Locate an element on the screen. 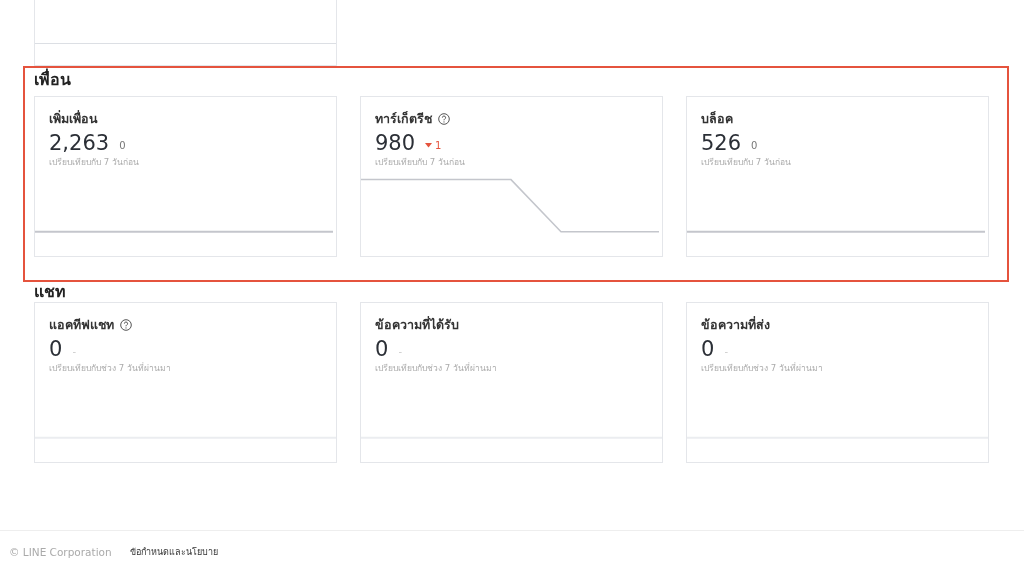 This screenshot has height=577, width=1024. metric-title: แอคทีฟแชท is located at coordinates (81, 325).